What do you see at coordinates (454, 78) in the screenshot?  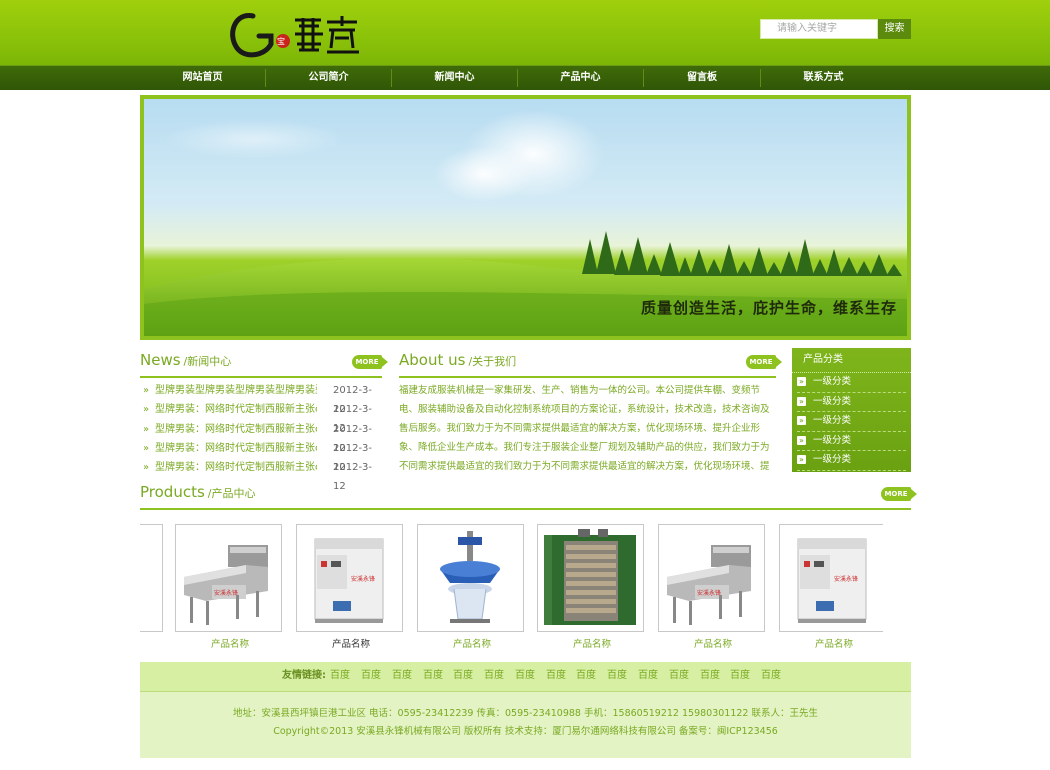 I see `nav-item-news: 新闻中心` at bounding box center [454, 78].